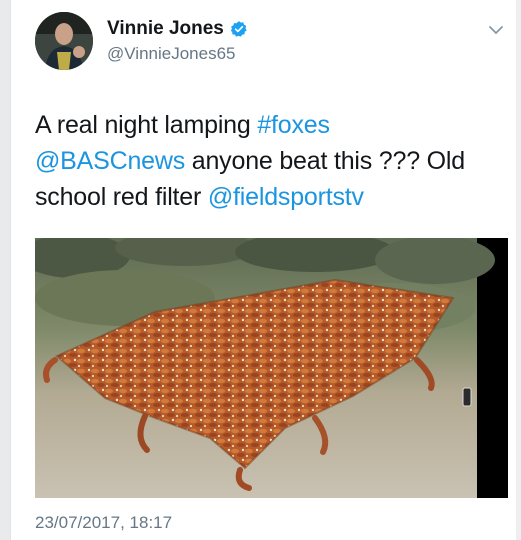 The image size is (521, 540). What do you see at coordinates (110, 161) in the screenshot?
I see `mention-link: @BASCnews` at bounding box center [110, 161].